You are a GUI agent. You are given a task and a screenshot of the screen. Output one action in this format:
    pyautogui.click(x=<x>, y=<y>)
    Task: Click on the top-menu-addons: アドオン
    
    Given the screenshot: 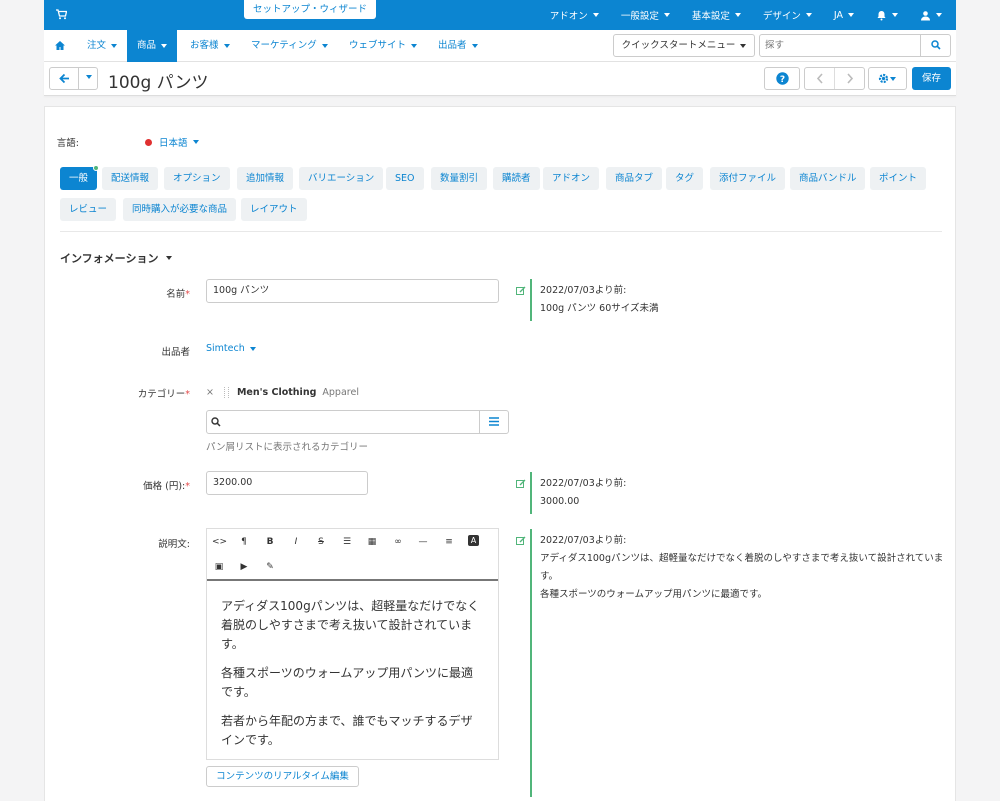 What is the action you would take?
    pyautogui.click(x=574, y=15)
    